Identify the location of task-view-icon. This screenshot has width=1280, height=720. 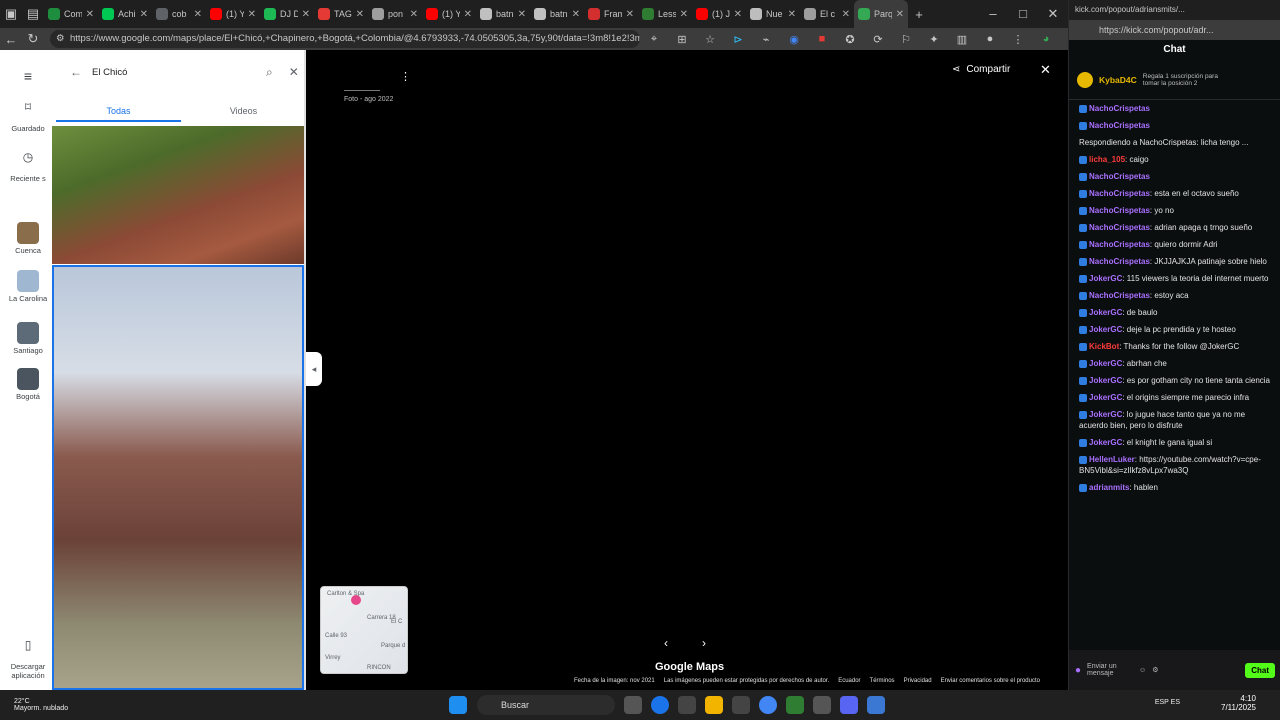
(633, 705).